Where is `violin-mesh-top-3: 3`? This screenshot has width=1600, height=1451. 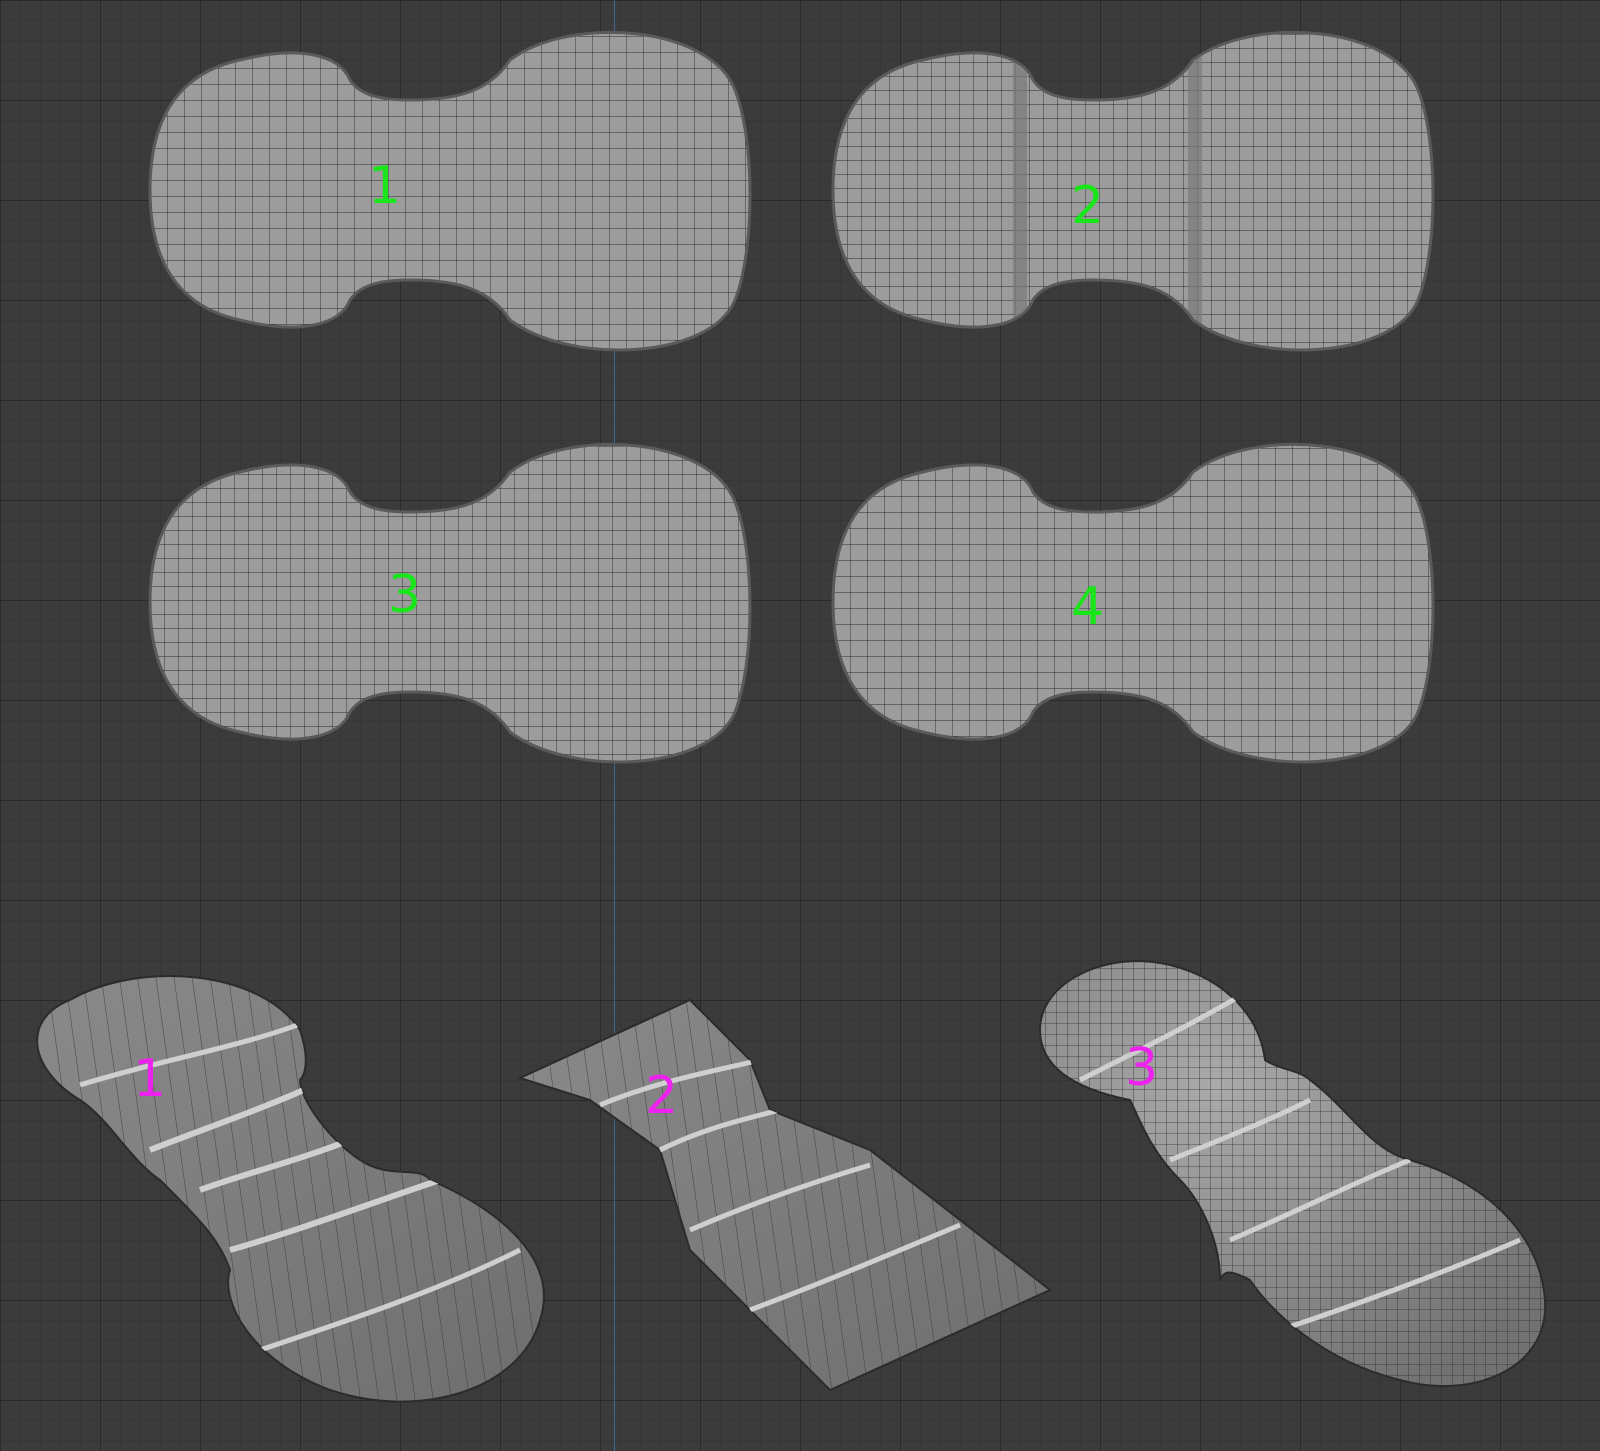
violin-mesh-top-3: 3 is located at coordinates (450, 602).